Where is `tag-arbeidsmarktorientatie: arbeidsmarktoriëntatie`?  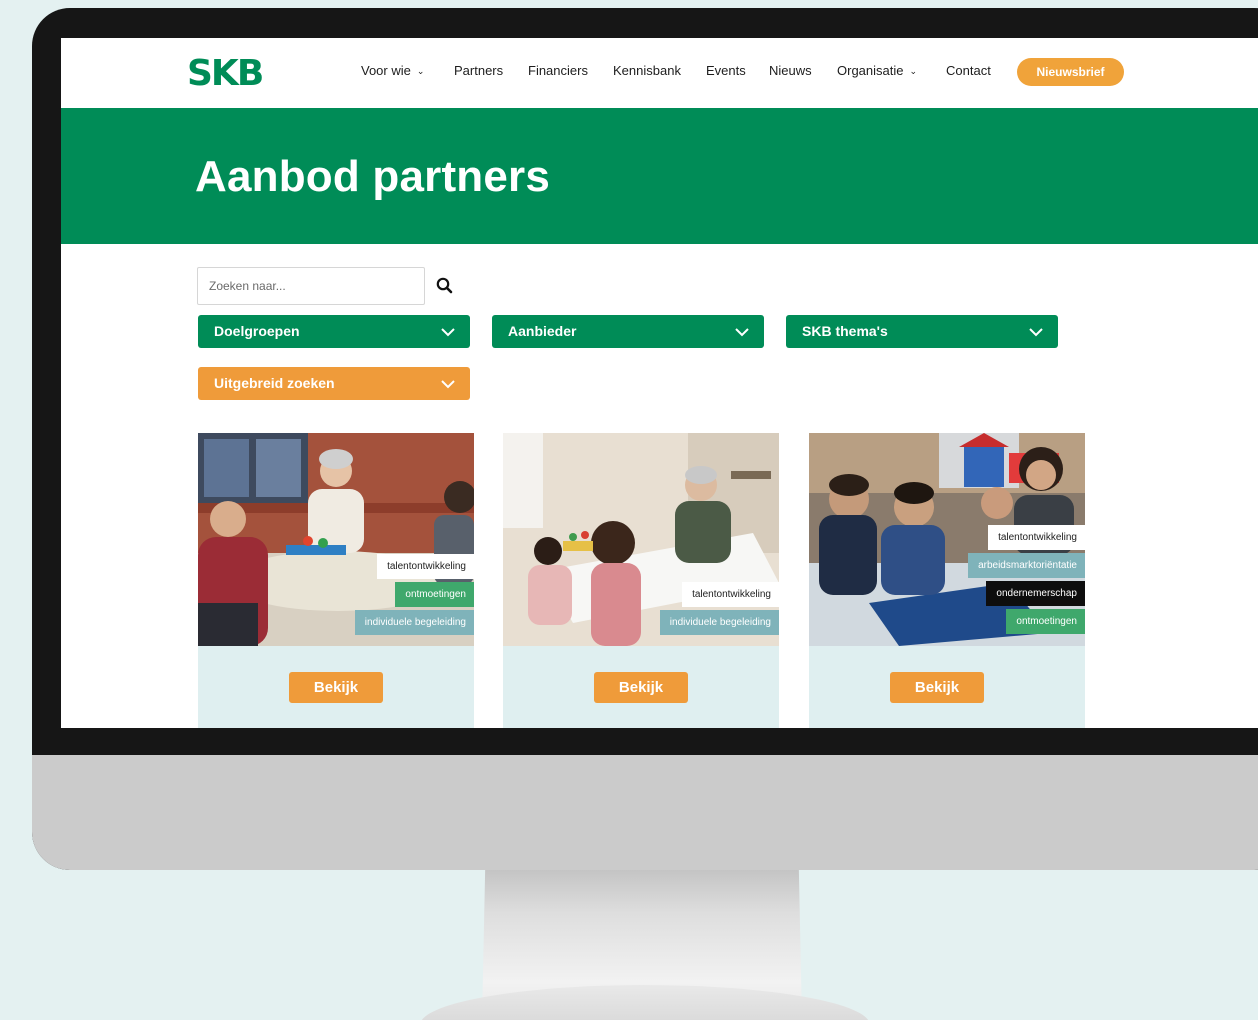
tag-arbeidsmarktorientatie: arbeidsmarktoriëntatie is located at coordinates (1026, 565).